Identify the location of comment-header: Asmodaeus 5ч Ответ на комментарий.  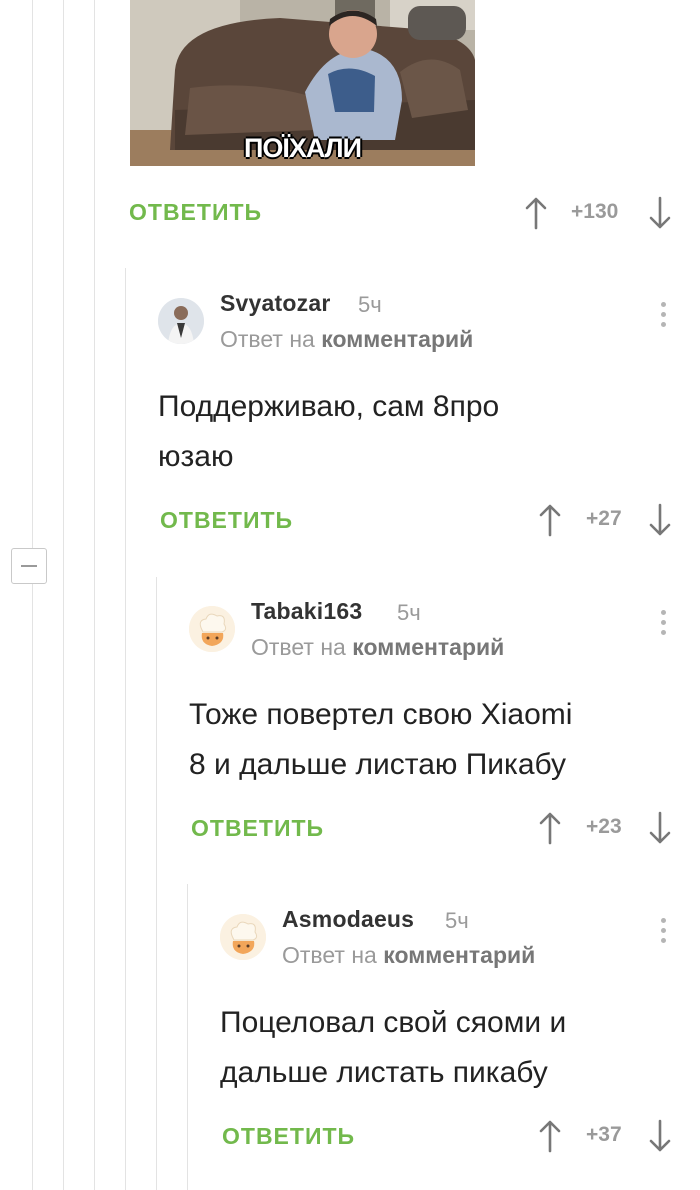
(445, 937).